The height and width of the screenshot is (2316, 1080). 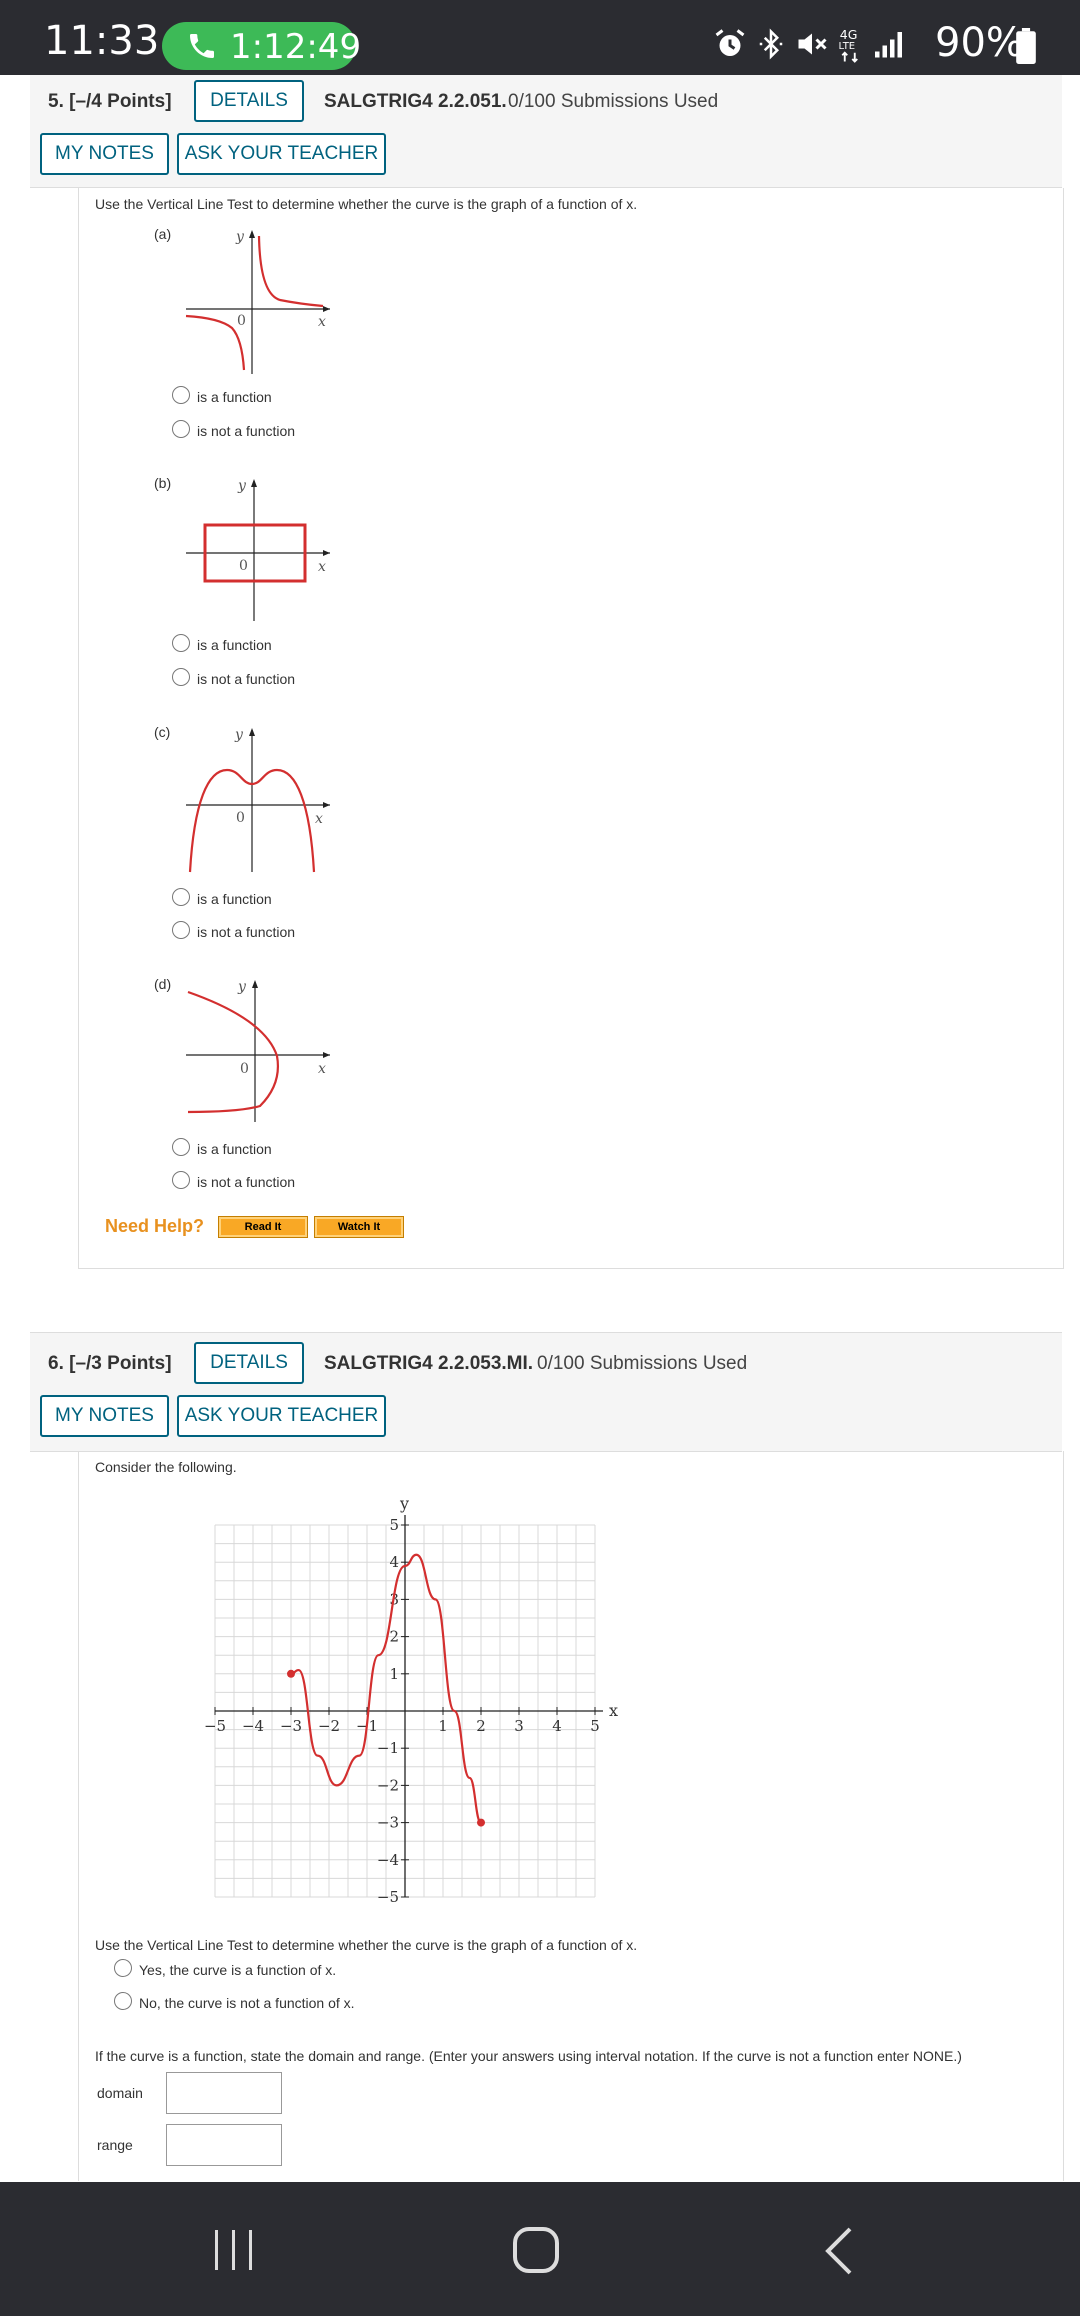 What do you see at coordinates (258, 1050) in the screenshot?
I see `graph-d: y x 0` at bounding box center [258, 1050].